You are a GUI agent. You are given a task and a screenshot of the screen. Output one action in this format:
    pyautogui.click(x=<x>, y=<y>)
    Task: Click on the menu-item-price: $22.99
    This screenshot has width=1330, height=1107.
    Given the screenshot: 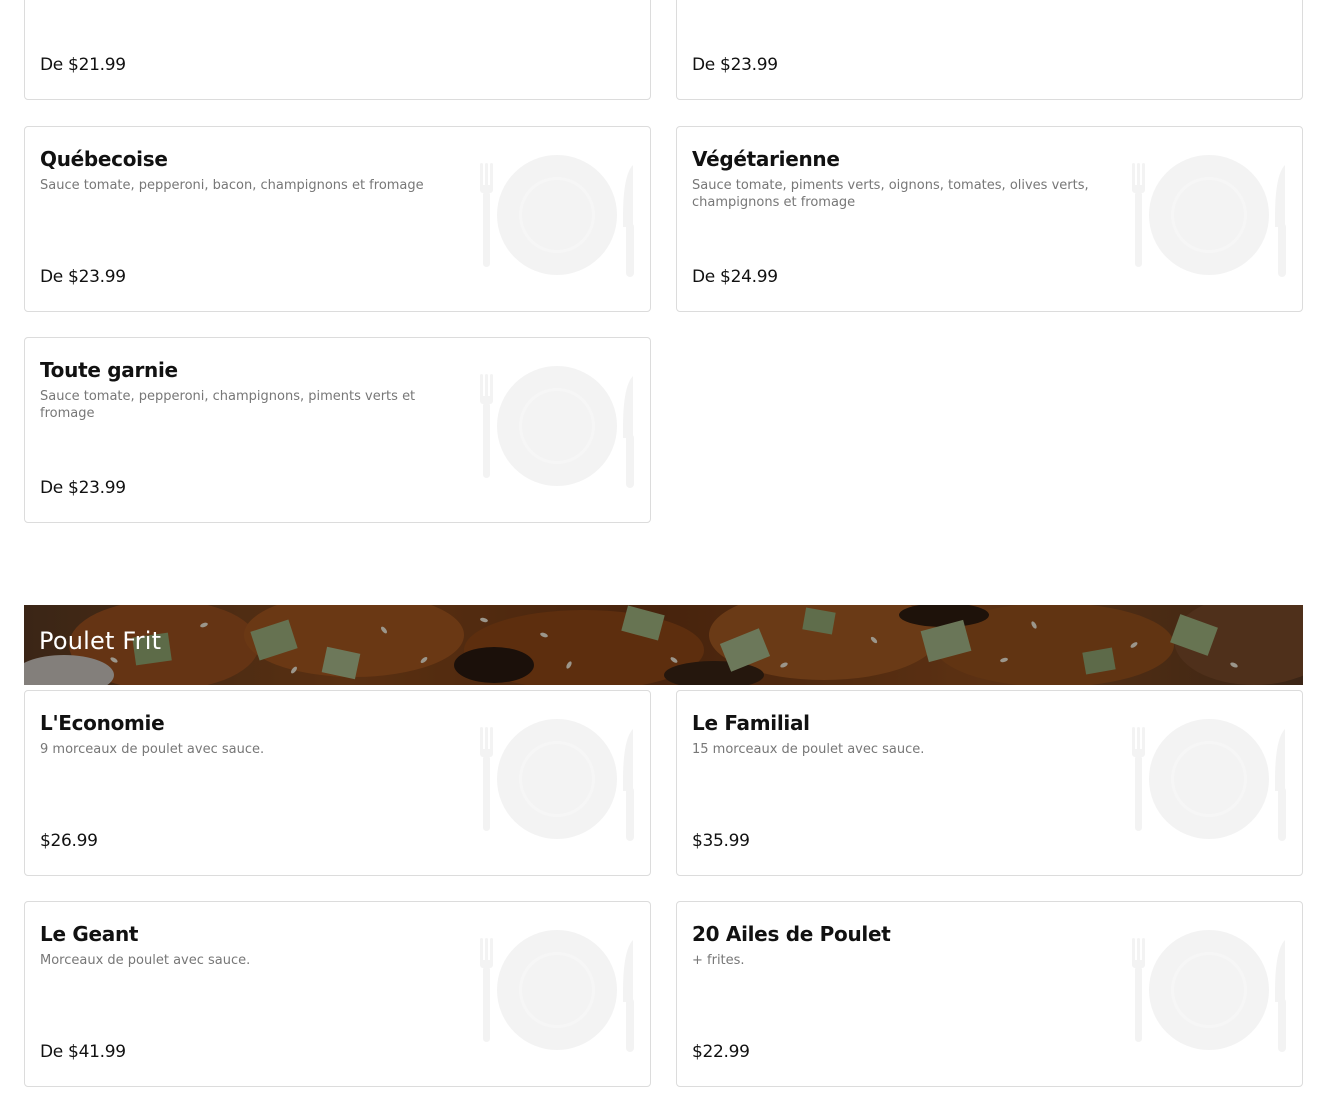 What is the action you would take?
    pyautogui.click(x=721, y=1052)
    